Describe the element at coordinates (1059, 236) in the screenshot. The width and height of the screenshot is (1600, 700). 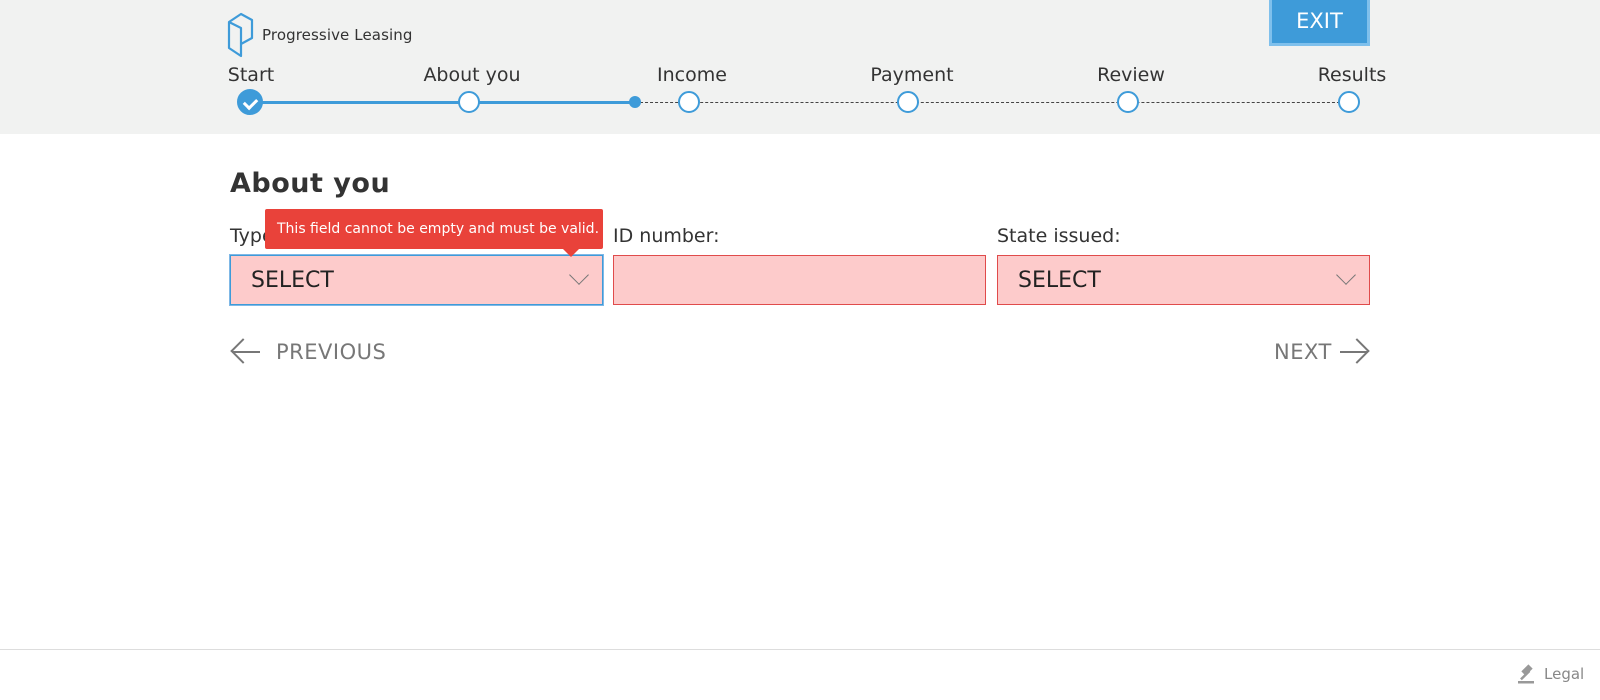
I see `state-issued-label: State issued:` at that location.